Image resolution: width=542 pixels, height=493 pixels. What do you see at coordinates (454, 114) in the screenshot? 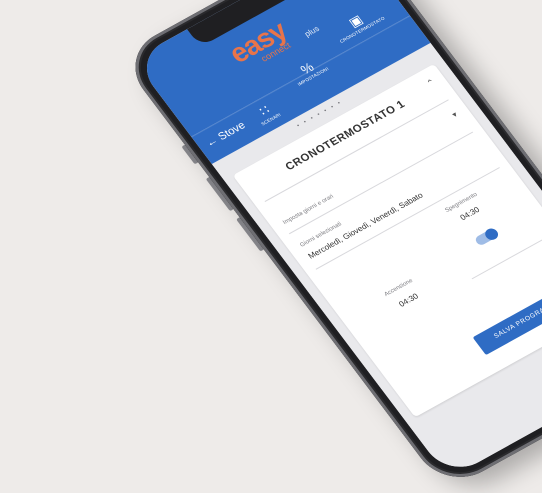
I see `chevron-down-icon: ▾` at bounding box center [454, 114].